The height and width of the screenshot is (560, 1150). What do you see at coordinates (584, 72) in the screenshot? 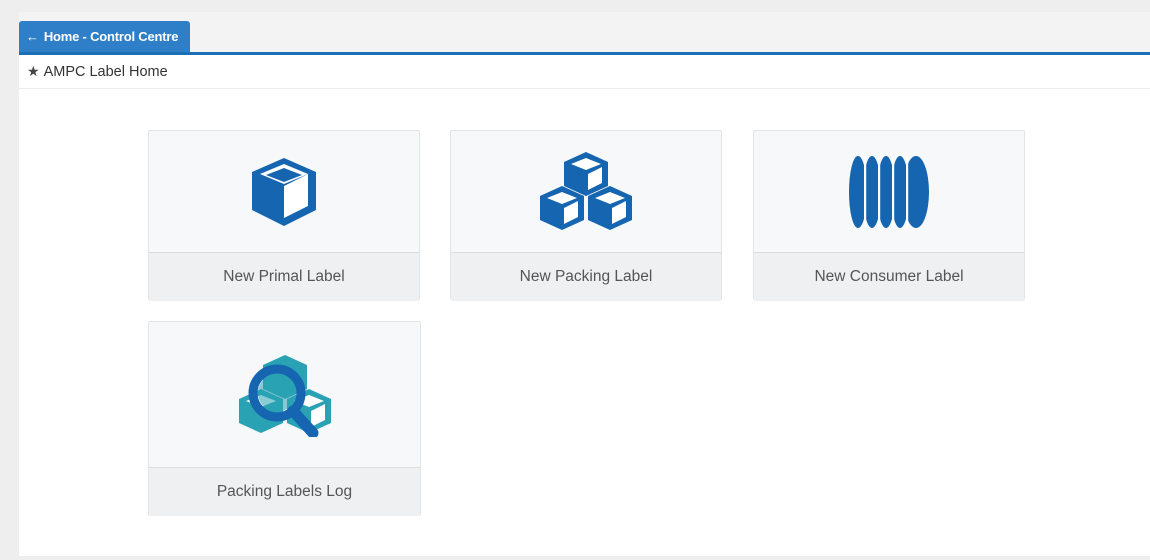
I see `breadcrumb: ★ AMPC Label Home` at bounding box center [584, 72].